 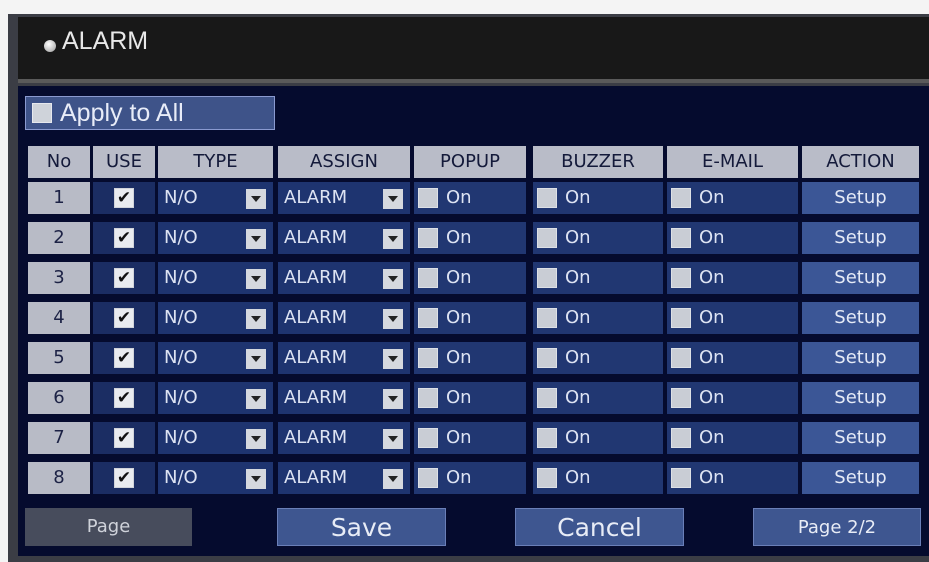 What do you see at coordinates (599, 527) in the screenshot?
I see `cancel-button: Cancel` at bounding box center [599, 527].